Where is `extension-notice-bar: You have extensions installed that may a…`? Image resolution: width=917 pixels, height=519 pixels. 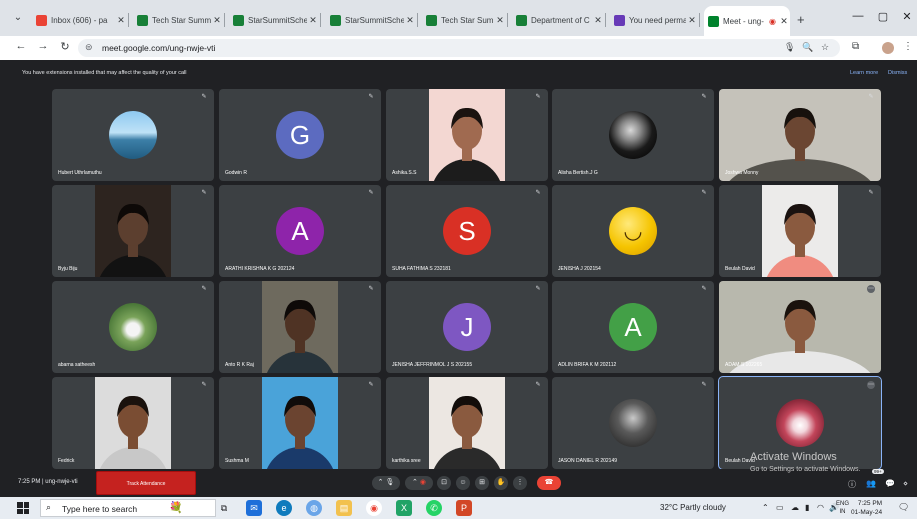 extension-notice-bar: You have extensions installed that may a… is located at coordinates (458, 74).